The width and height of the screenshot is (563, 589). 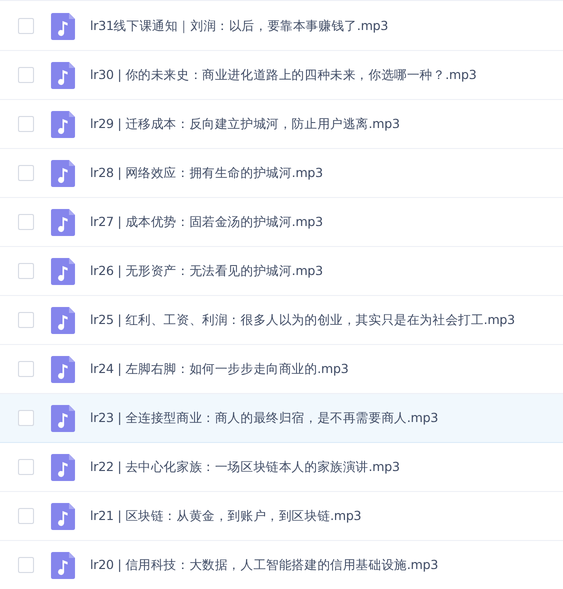 What do you see at coordinates (206, 173) in the screenshot?
I see `file-name: lr28 | 网络效应：拥有生命的护城河.mp3` at bounding box center [206, 173].